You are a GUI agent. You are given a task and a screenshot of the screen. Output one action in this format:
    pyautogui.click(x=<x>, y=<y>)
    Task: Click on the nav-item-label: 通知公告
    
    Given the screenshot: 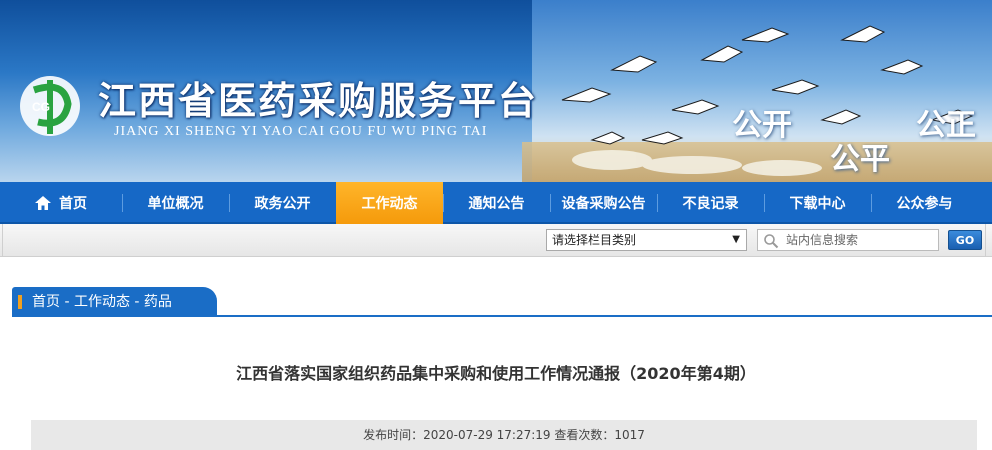 What is the action you would take?
    pyautogui.click(x=496, y=204)
    